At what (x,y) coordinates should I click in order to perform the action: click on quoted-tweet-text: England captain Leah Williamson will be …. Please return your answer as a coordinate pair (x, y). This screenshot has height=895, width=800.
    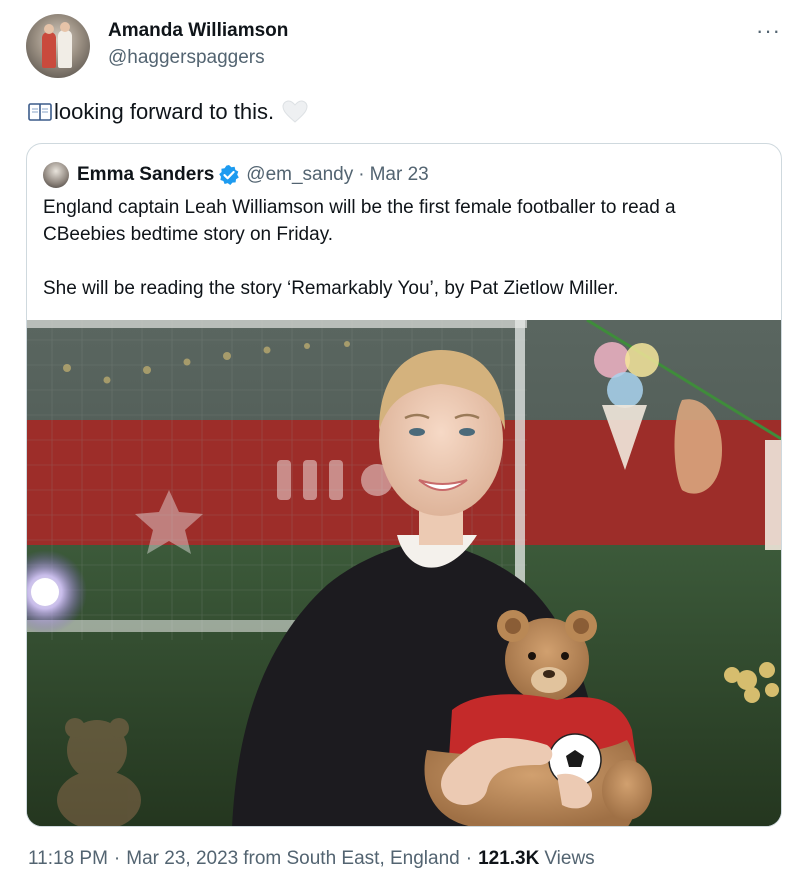
    Looking at the image, I should click on (403, 248).